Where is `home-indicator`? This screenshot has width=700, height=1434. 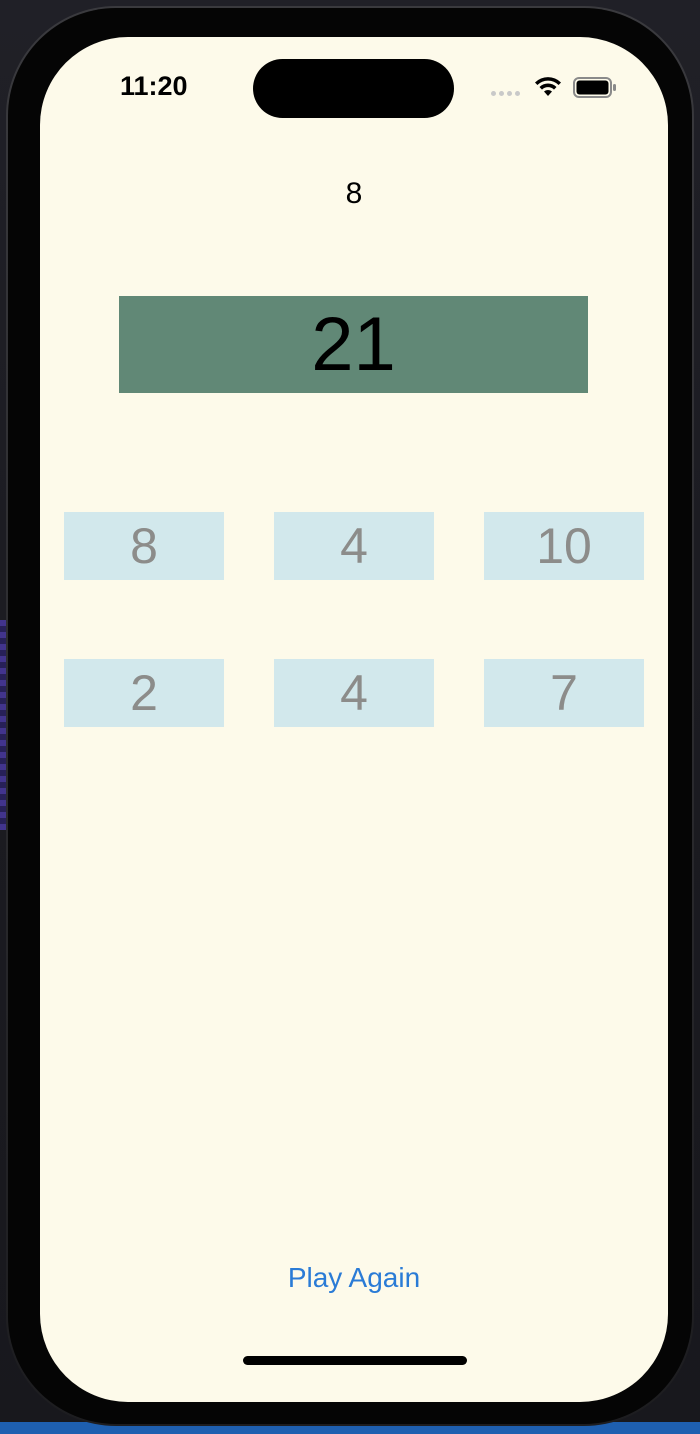 home-indicator is located at coordinates (355, 1360).